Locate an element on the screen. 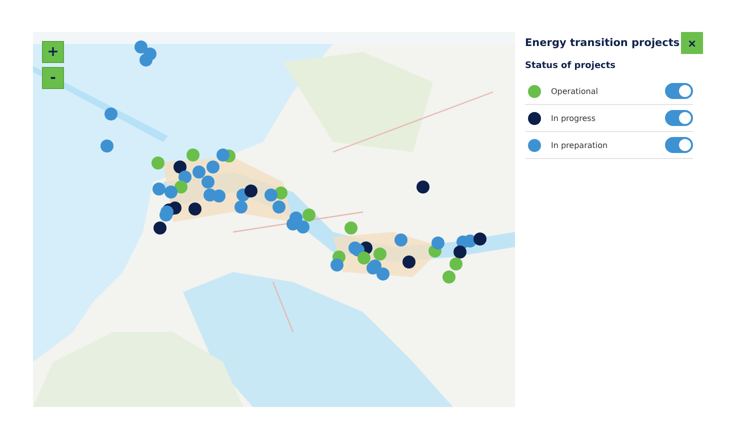 The height and width of the screenshot is (437, 730). zoom-in-button: + is located at coordinates (53, 52).